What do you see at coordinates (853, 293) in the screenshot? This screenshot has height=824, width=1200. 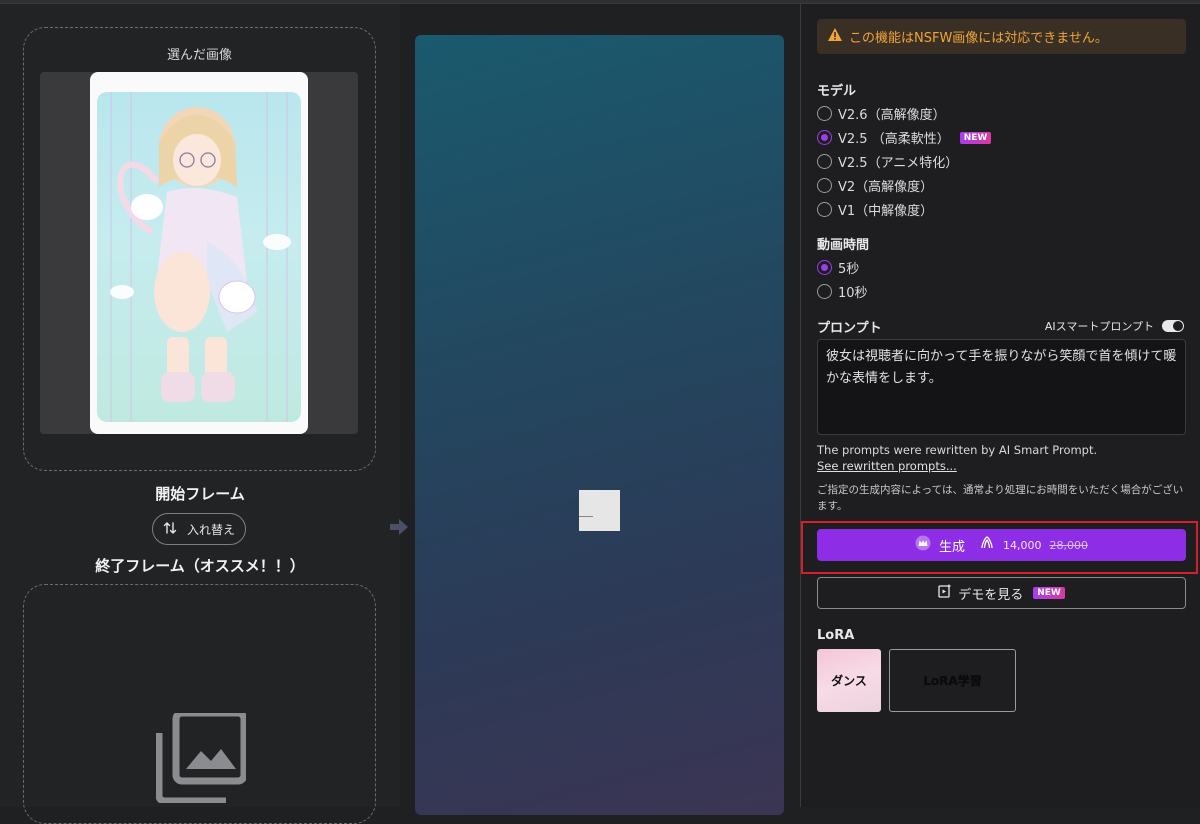 I see `duration-option-label: 10秒` at bounding box center [853, 293].